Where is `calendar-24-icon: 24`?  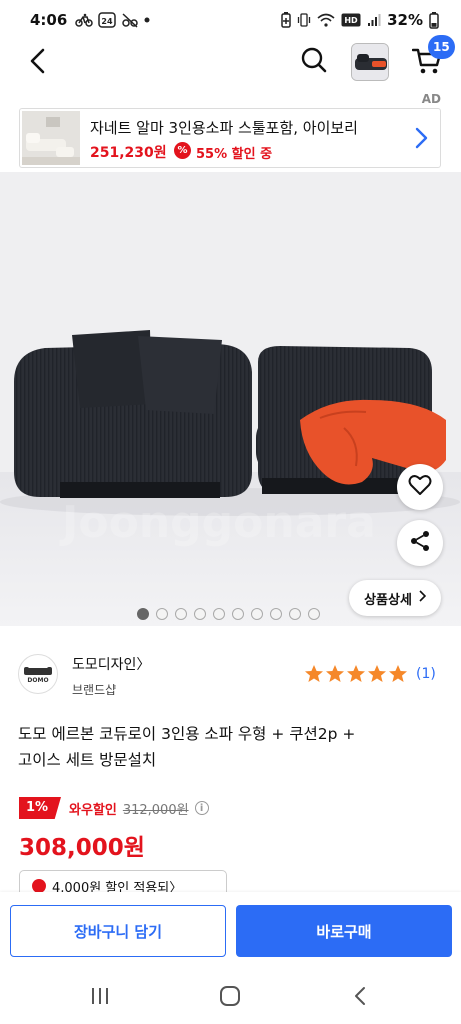 calendar-24-icon: 24 is located at coordinates (107, 20).